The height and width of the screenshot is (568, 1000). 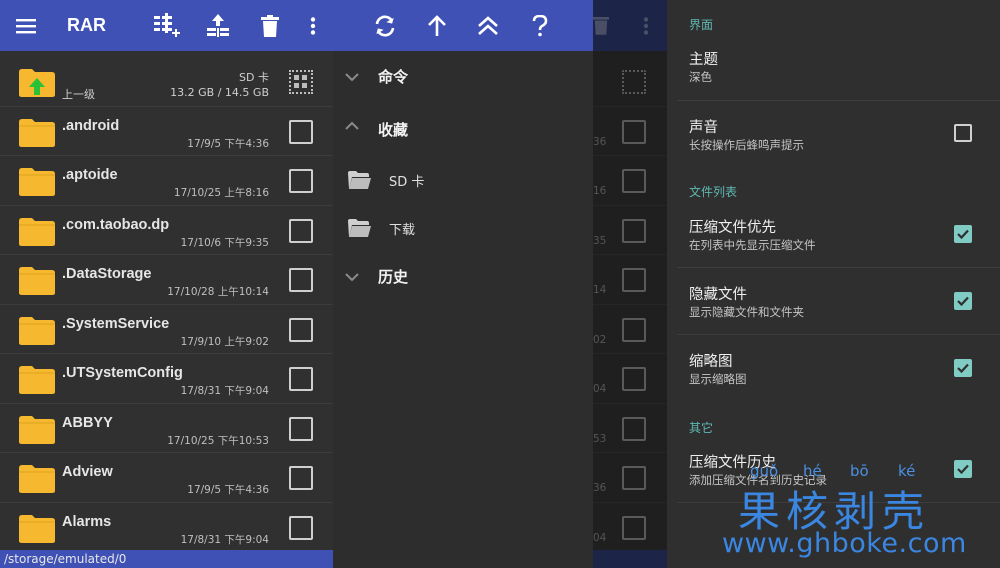 What do you see at coordinates (463, 78) in the screenshot?
I see `drawer-commands: 命令` at bounding box center [463, 78].